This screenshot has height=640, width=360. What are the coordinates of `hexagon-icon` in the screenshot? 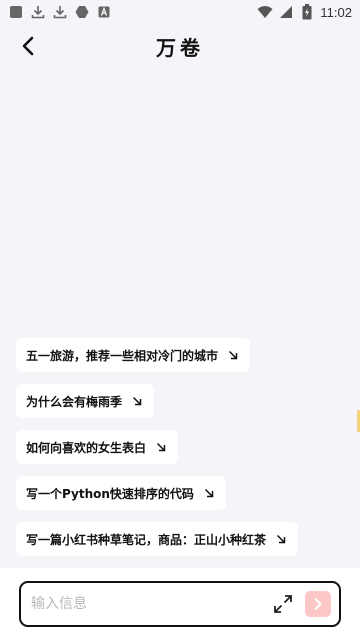 It's located at (82, 12).